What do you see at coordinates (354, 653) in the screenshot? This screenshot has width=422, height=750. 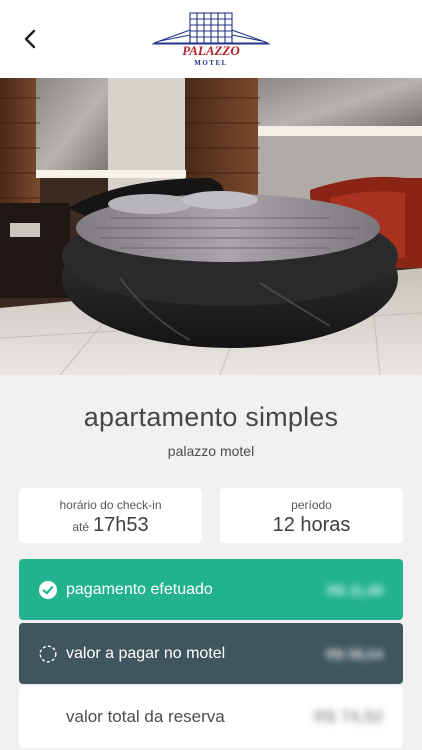 I see `amount-due-value: R$ 58,04` at bounding box center [354, 653].